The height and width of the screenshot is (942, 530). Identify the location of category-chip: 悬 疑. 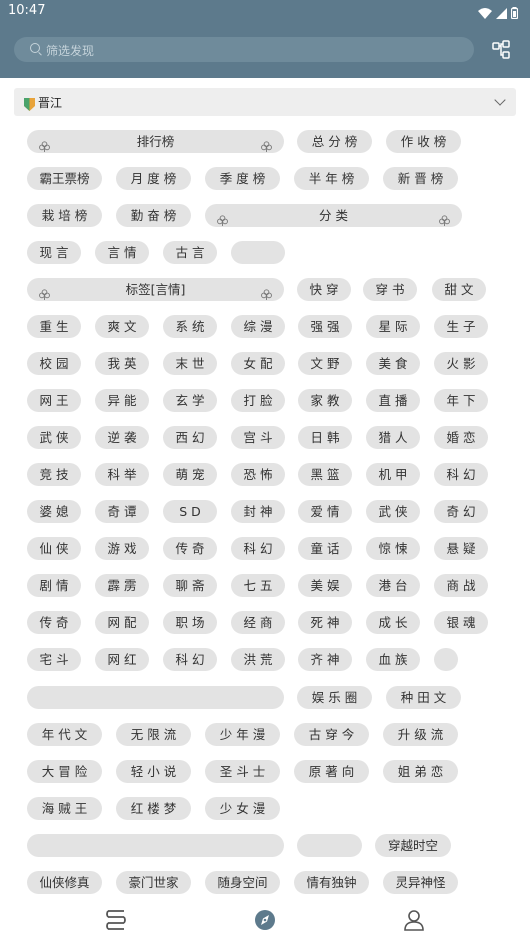
(461, 548).